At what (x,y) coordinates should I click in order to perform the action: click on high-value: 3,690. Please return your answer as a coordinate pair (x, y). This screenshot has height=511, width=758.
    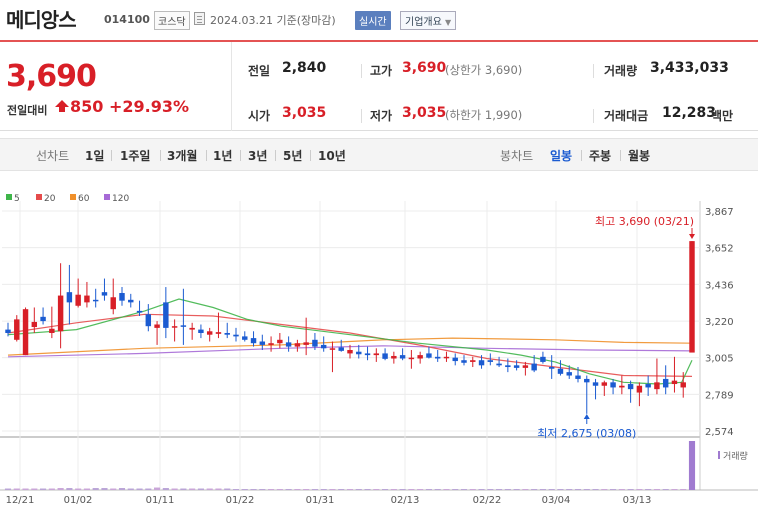
    Looking at the image, I should click on (424, 68).